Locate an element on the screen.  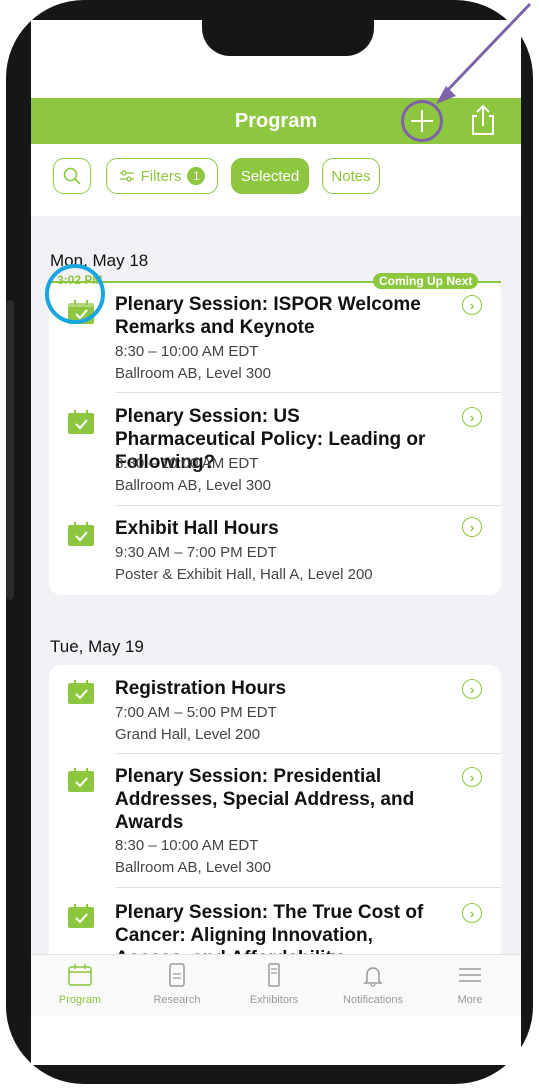
tab-more: More is located at coordinates (470, 984).